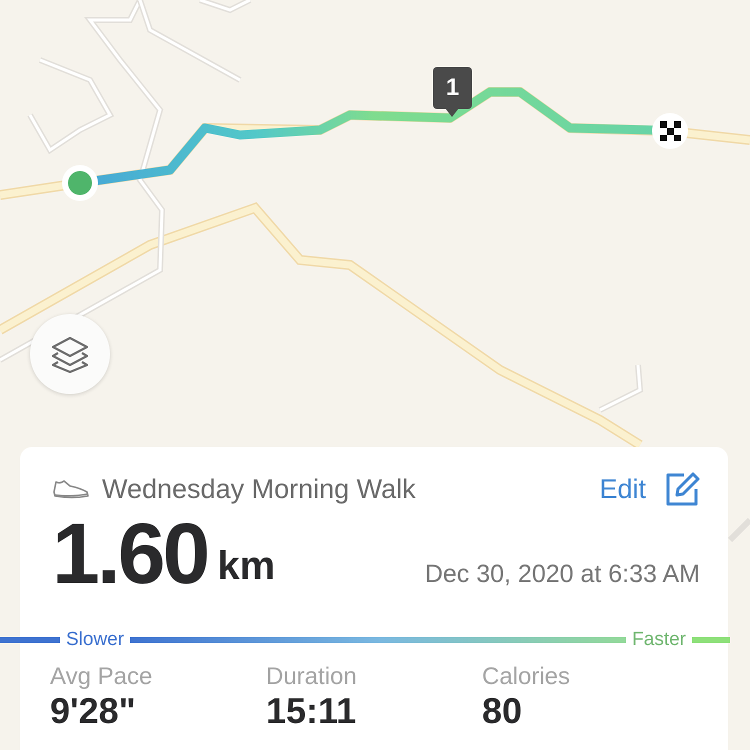 This screenshot has height=750, width=750. I want to click on finish-flag-icon, so click(670, 131).